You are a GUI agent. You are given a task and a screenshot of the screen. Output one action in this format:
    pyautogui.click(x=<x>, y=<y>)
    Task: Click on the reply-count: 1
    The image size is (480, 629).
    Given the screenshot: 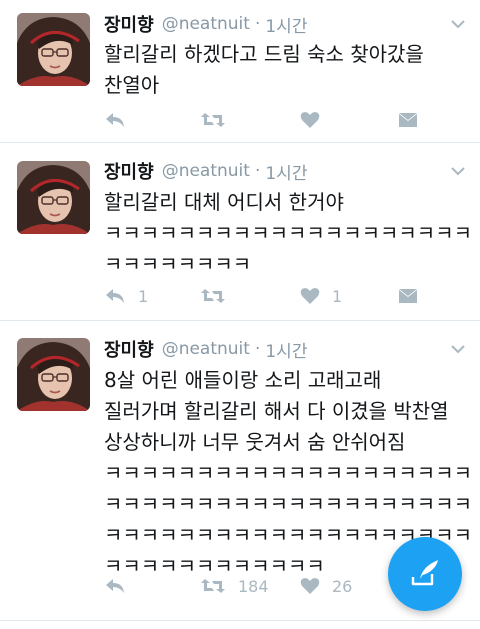 What is the action you would take?
    pyautogui.click(x=143, y=296)
    